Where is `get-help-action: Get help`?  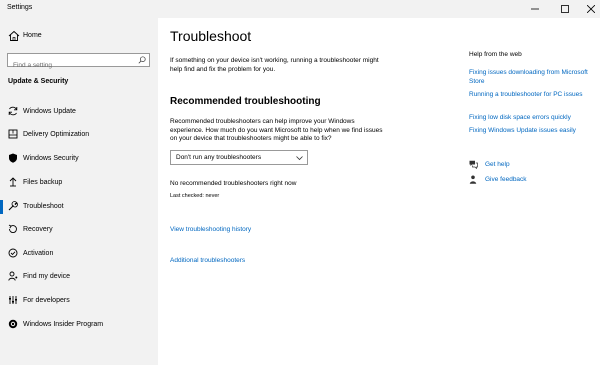
get-help-action: Get help is located at coordinates (529, 165).